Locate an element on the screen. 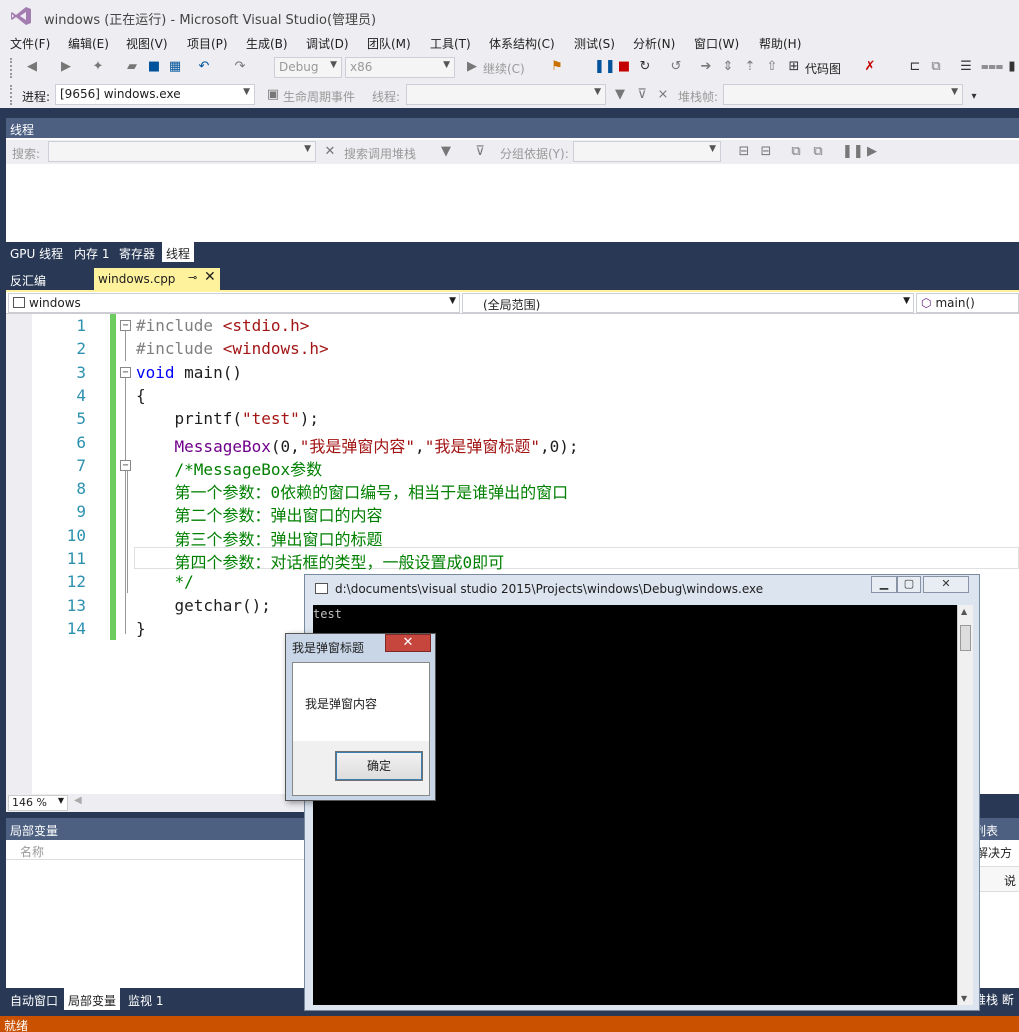 Image resolution: width=1019 pixels, height=1032 pixels. code-line: getchar(); is located at coordinates (203, 605).